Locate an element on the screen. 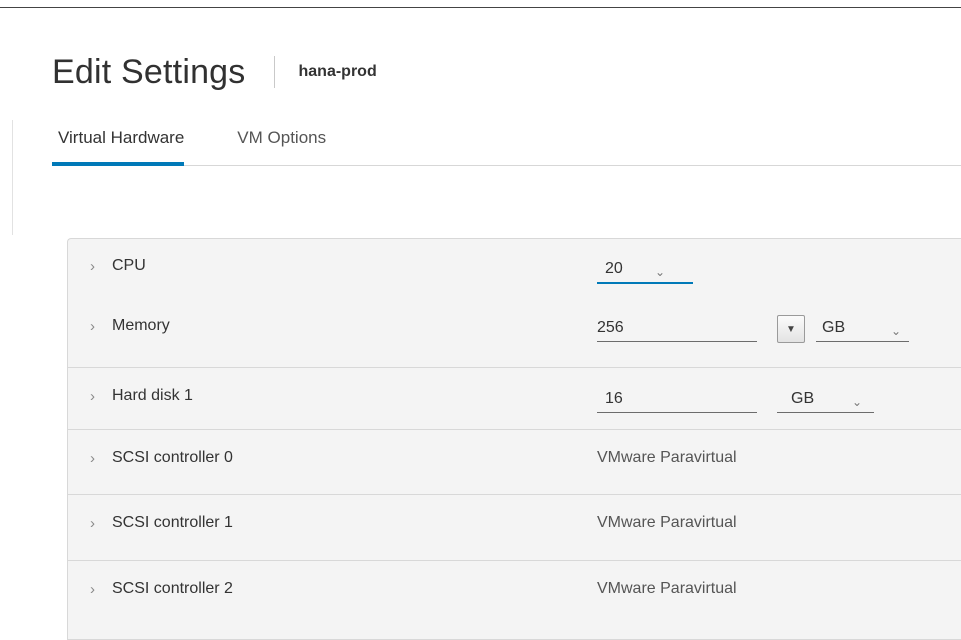  page-title: Edit Settings is located at coordinates (149, 71).